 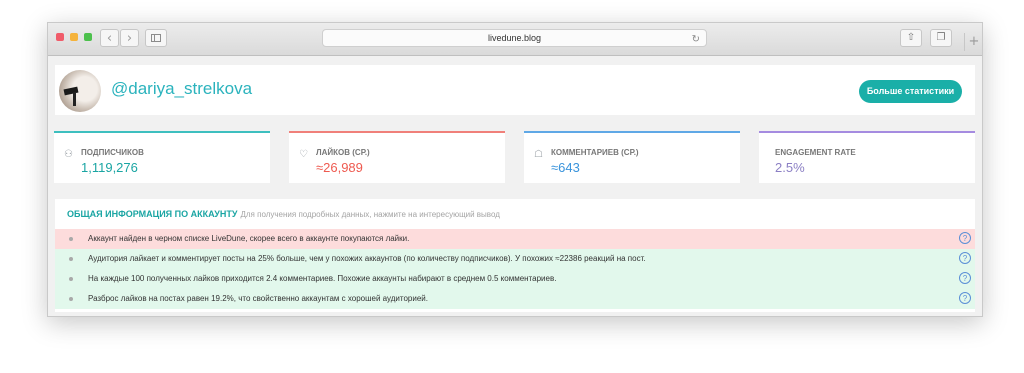 I want to click on profile-header: @dariya_strelkova Больше статистики, so click(x=515, y=90).